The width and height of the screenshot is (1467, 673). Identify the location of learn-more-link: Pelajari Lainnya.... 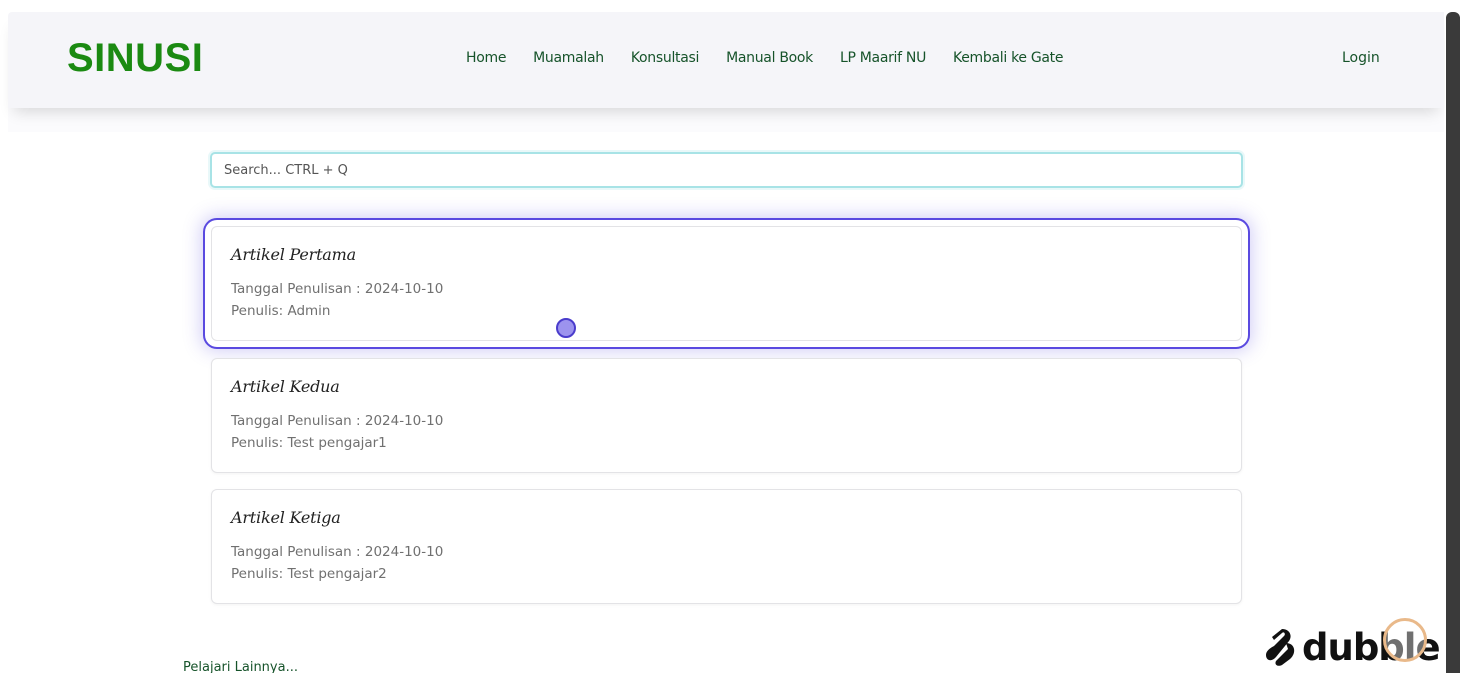
(240, 666).